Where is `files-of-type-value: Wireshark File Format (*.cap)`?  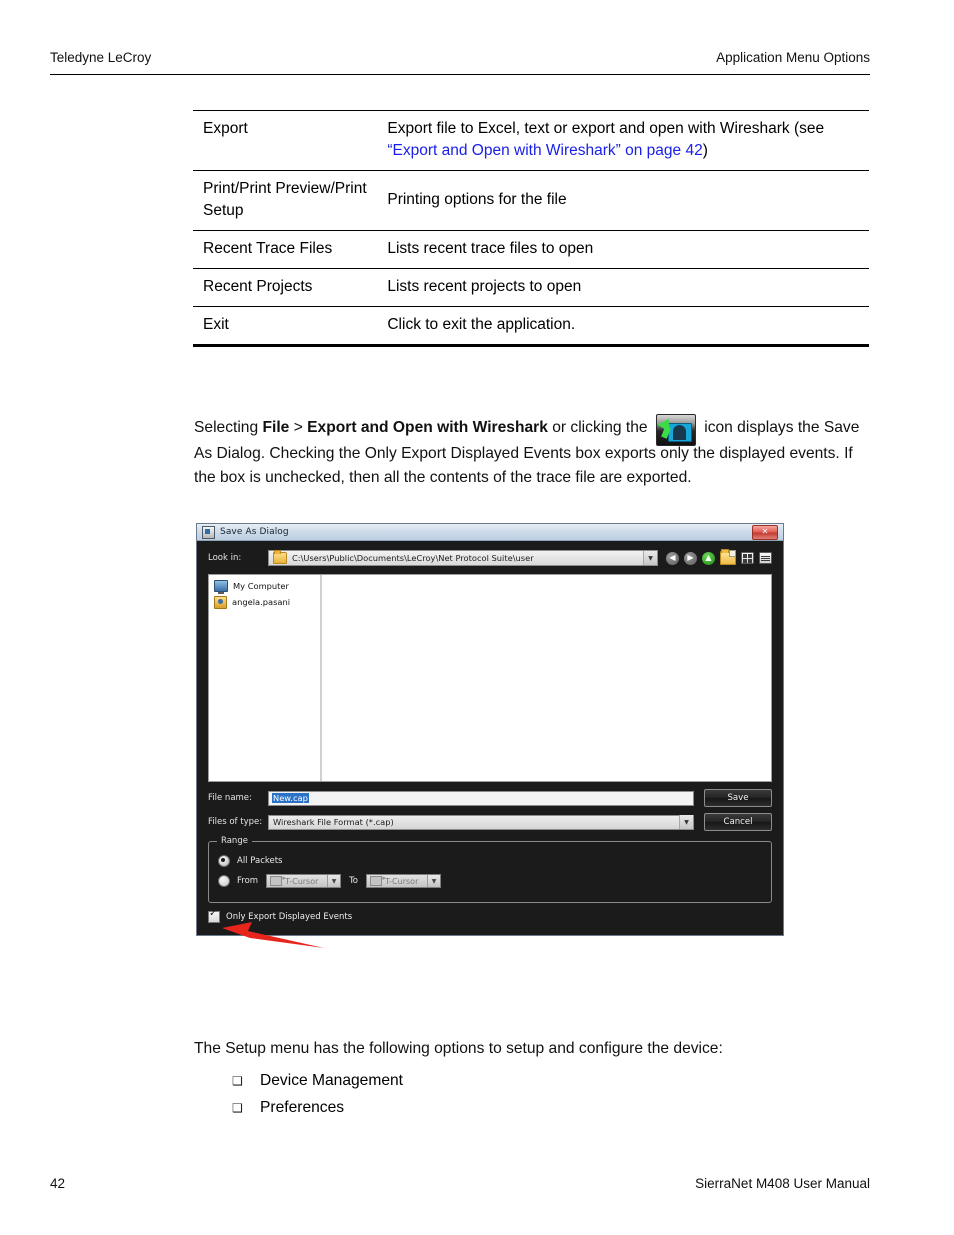 files-of-type-value: Wireshark File Format (*.cap) is located at coordinates (333, 822).